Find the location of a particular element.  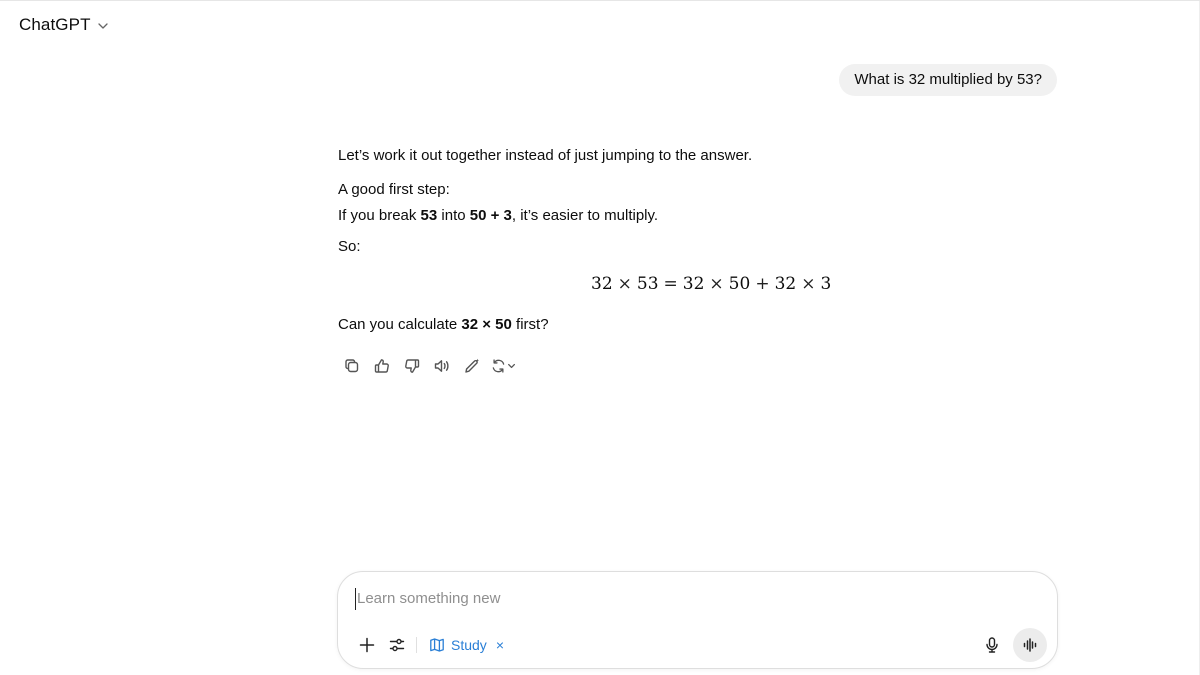

add-button is located at coordinates (367, 645).